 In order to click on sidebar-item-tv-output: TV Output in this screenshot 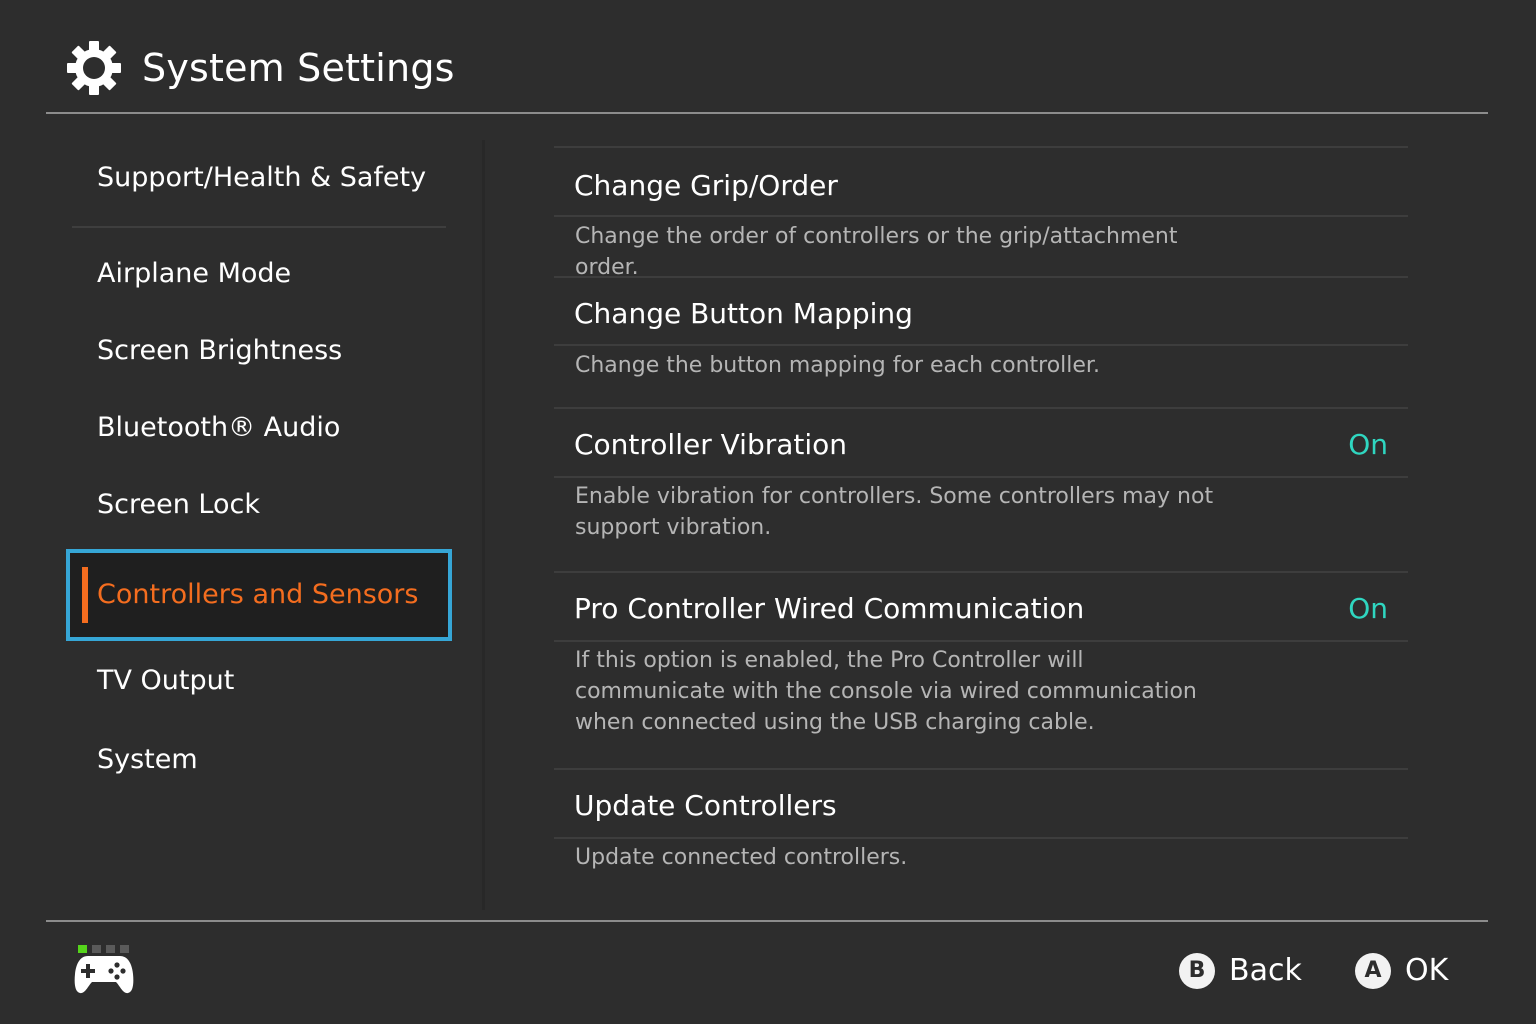, I will do `click(165, 681)`.